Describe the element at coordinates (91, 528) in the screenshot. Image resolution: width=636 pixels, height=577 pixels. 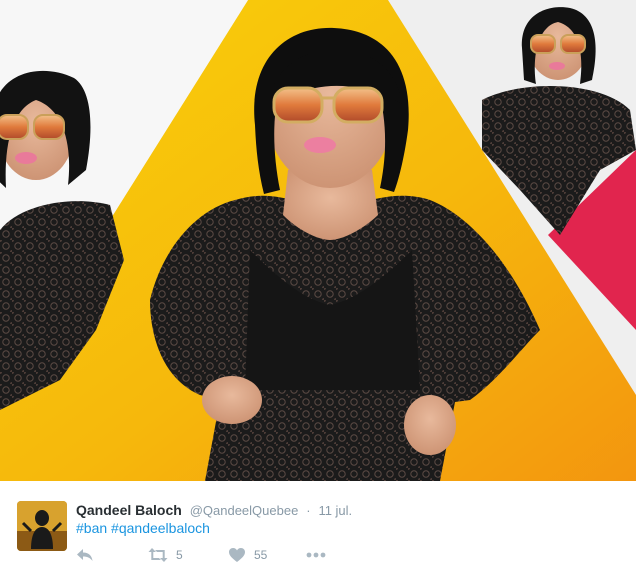
I see `hashtag-ban: #ban` at that location.